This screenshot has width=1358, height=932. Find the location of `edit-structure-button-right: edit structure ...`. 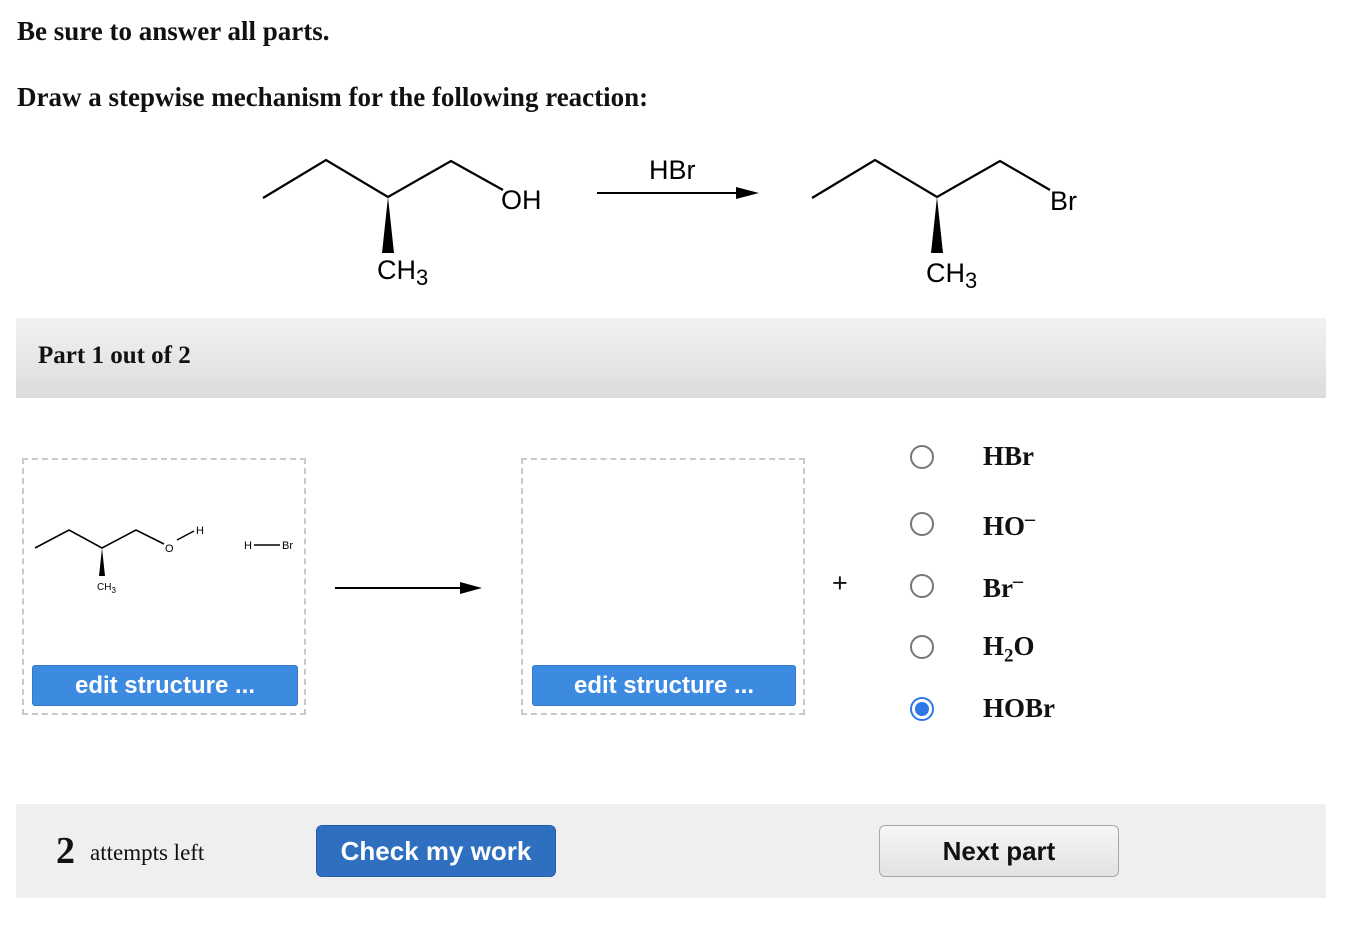

edit-structure-button-right: edit structure ... is located at coordinates (664, 685).